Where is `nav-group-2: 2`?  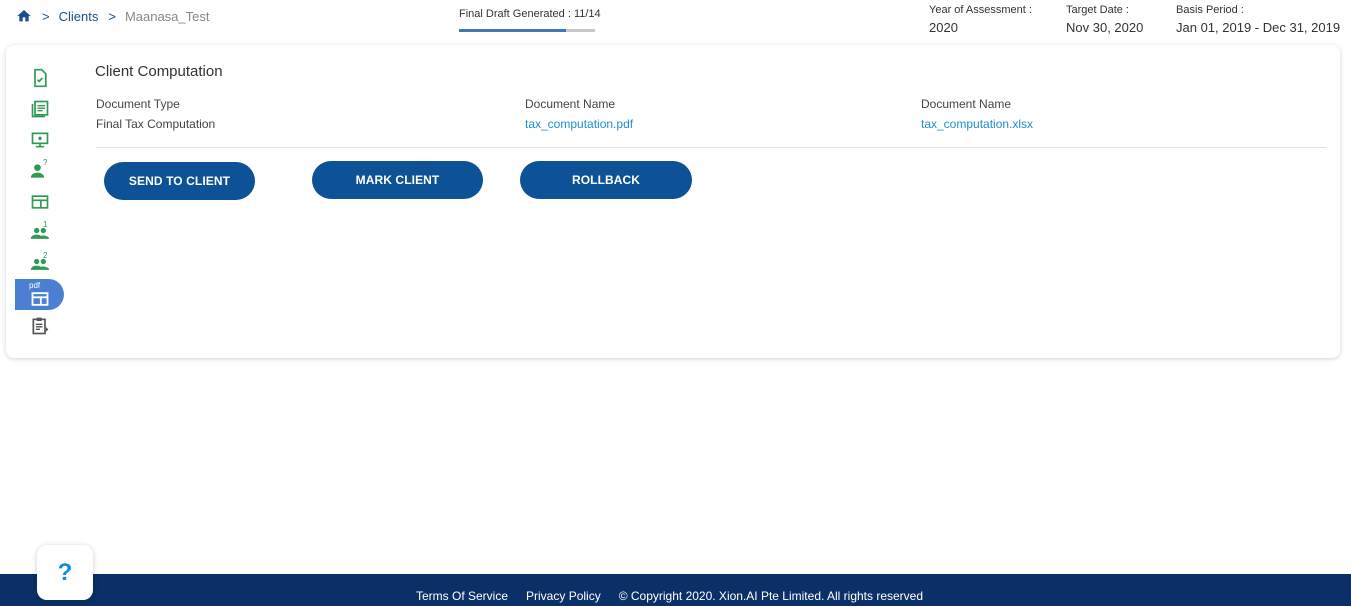
nav-group-2: 2 is located at coordinates (39, 263).